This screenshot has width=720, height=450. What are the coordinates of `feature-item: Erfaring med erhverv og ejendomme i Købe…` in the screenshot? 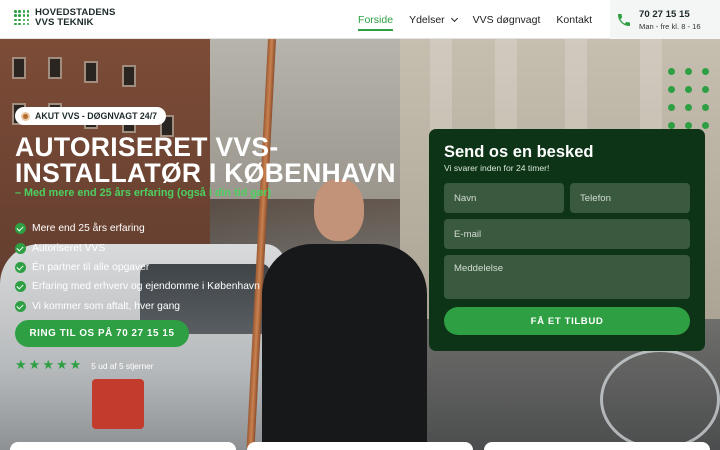 It's located at (137, 286).